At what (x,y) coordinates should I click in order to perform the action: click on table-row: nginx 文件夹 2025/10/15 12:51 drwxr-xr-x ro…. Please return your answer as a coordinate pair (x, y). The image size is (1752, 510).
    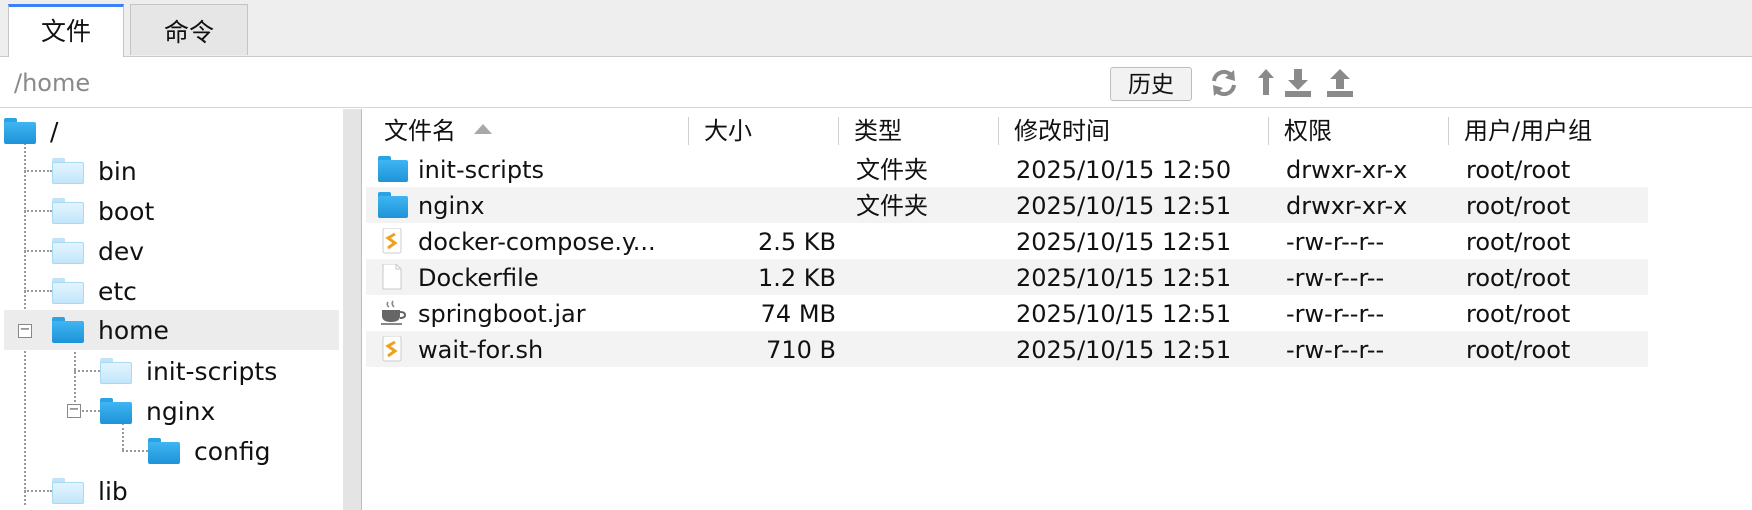
    Looking at the image, I should click on (1007, 205).